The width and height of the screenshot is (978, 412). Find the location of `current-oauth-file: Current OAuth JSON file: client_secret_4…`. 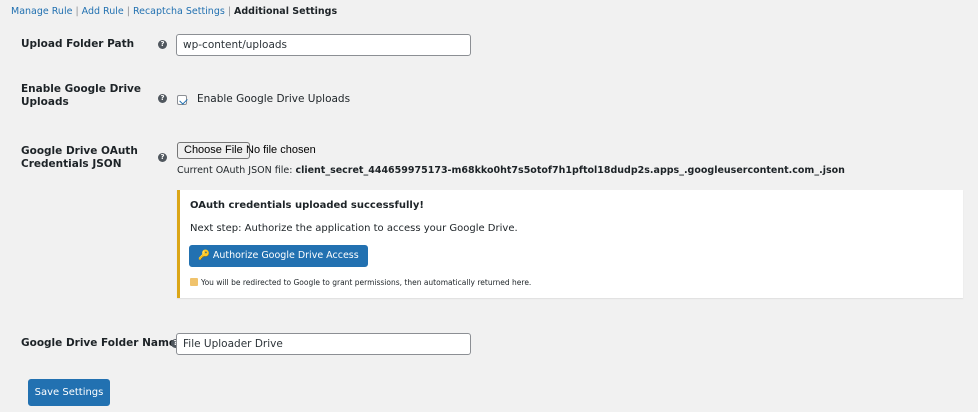

current-oauth-file: Current OAuth JSON file: client_secret_4… is located at coordinates (511, 170).